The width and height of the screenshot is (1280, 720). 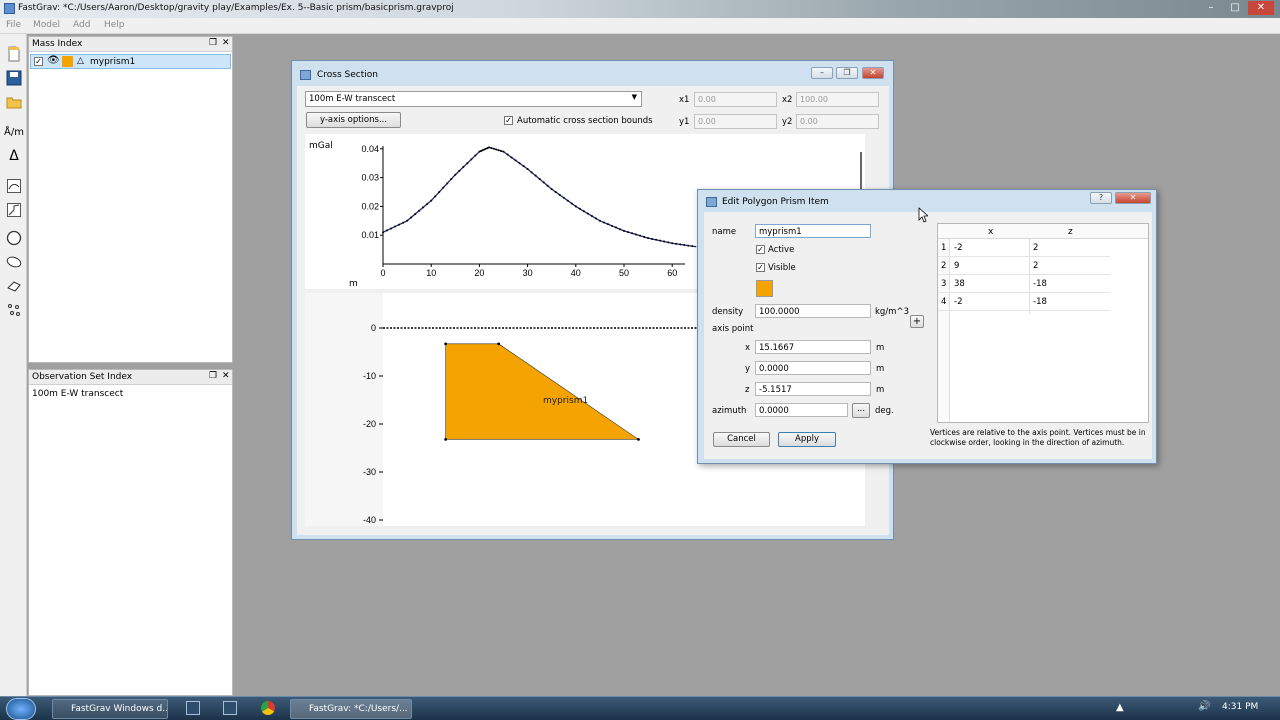 I want to click on y-tick-label: -20, so click(x=369, y=424).